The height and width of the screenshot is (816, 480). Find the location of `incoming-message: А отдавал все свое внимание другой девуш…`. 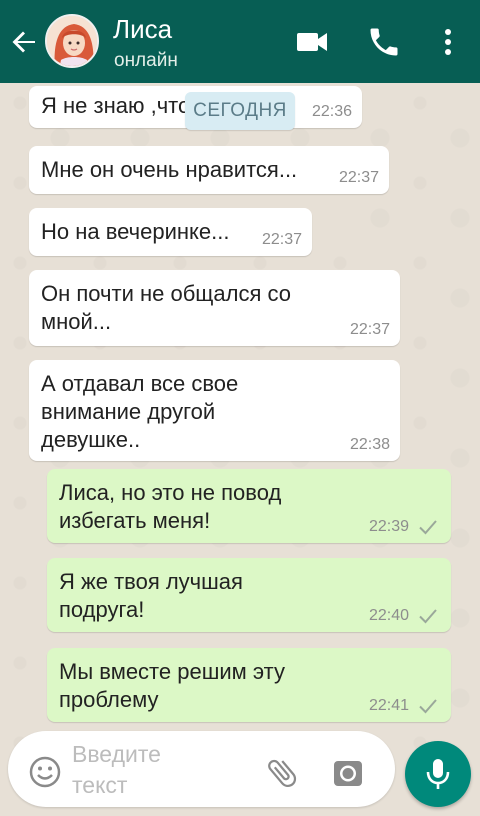

incoming-message: А отдавал все свое внимание другой девуш… is located at coordinates (214, 410).